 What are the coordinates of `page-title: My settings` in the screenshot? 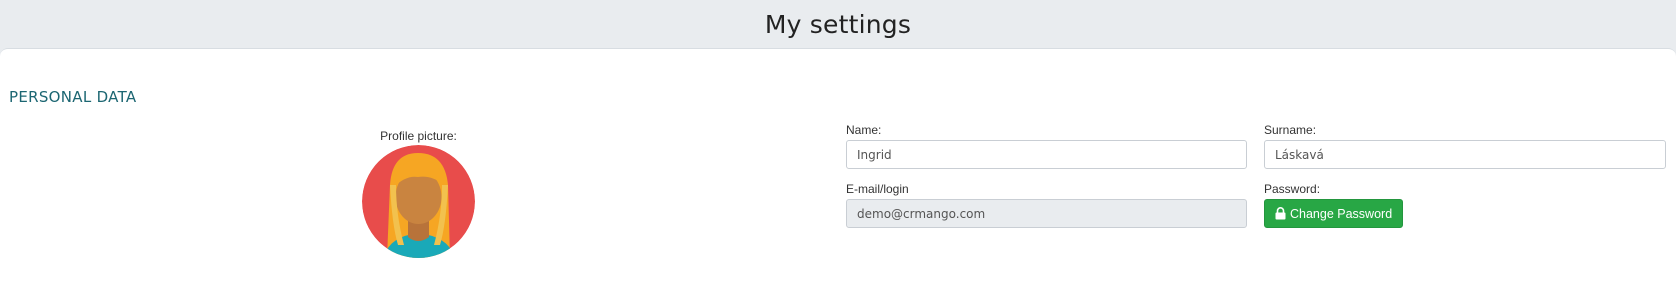 It's located at (838, 24).